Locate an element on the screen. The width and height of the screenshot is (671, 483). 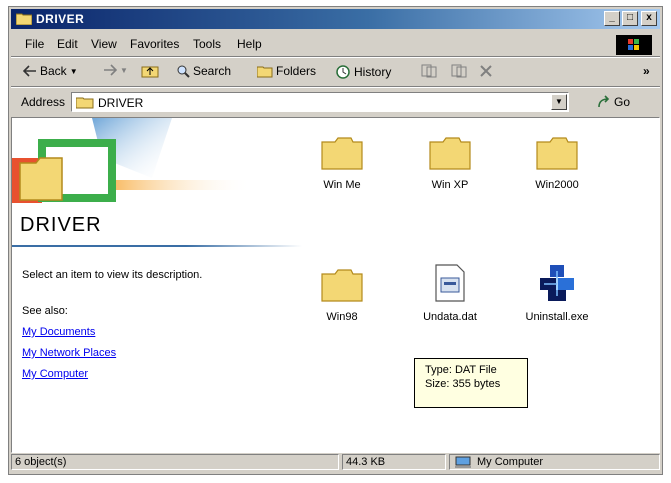
link-my-network-places: My Network Places is located at coordinates (69, 353).